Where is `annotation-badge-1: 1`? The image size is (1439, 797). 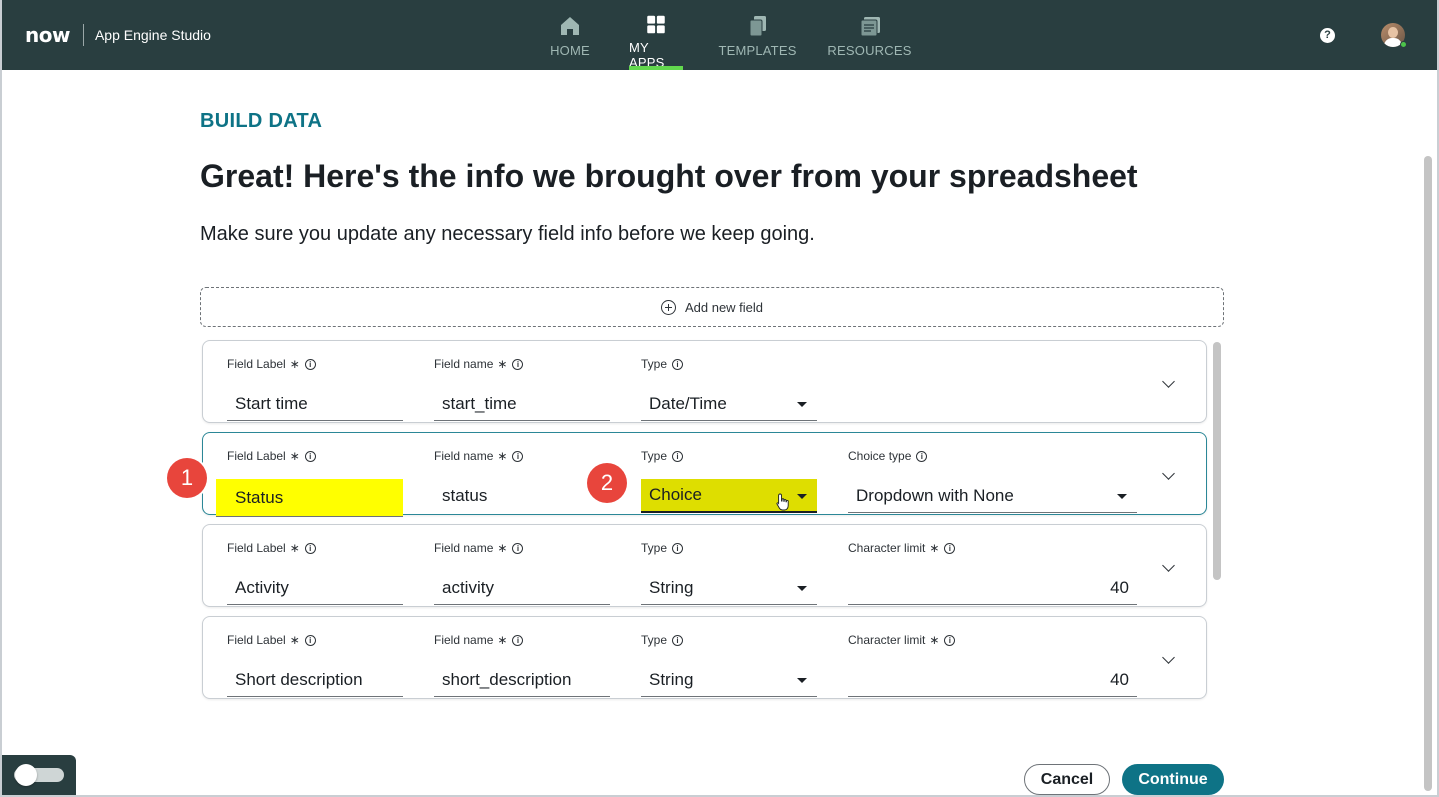
annotation-badge-1: 1 is located at coordinates (187, 478).